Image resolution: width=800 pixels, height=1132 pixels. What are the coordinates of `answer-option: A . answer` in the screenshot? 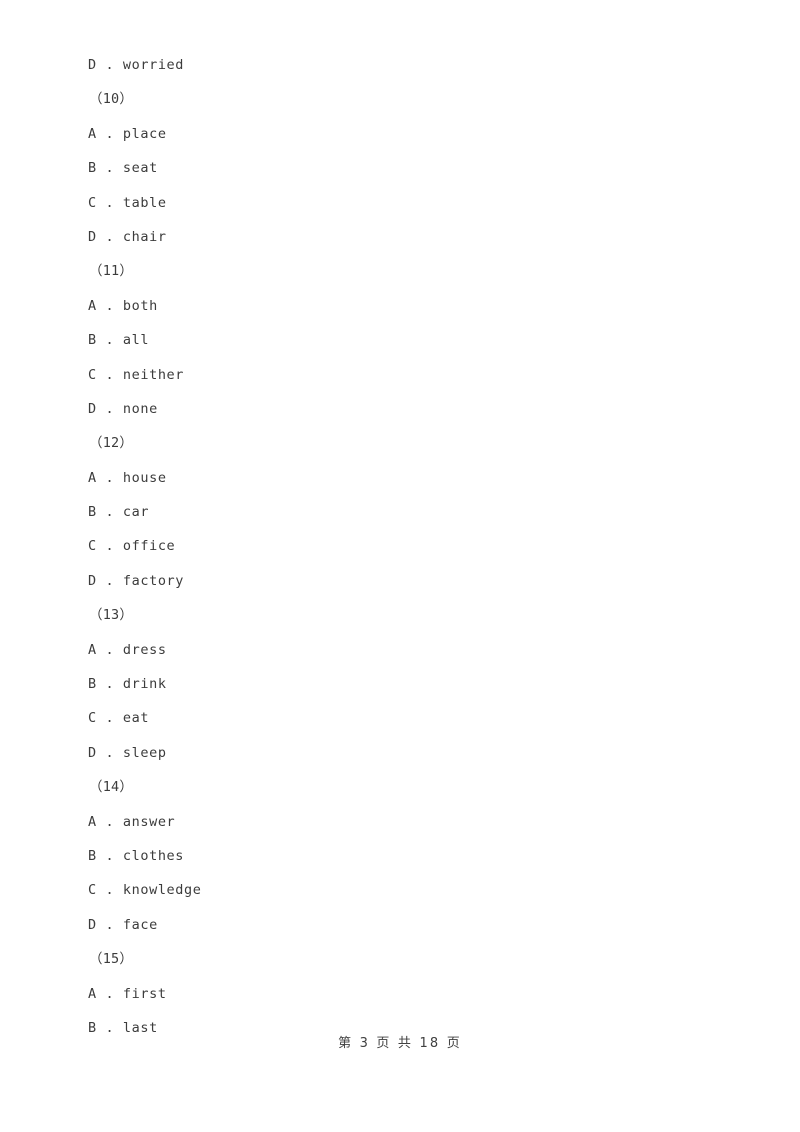 It's located at (132, 821).